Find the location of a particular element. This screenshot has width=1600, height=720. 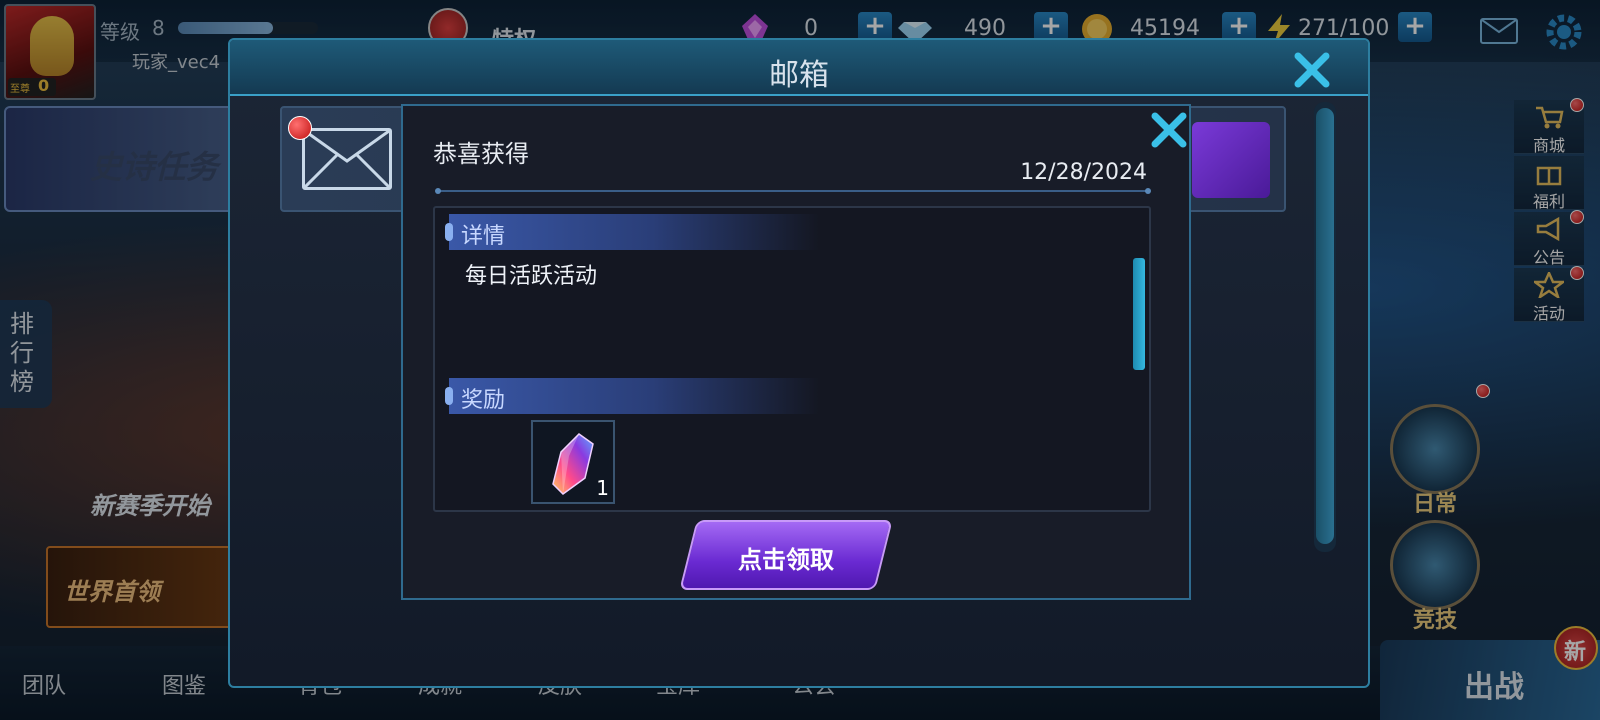

content-scroll-thumb is located at coordinates (1139, 314).